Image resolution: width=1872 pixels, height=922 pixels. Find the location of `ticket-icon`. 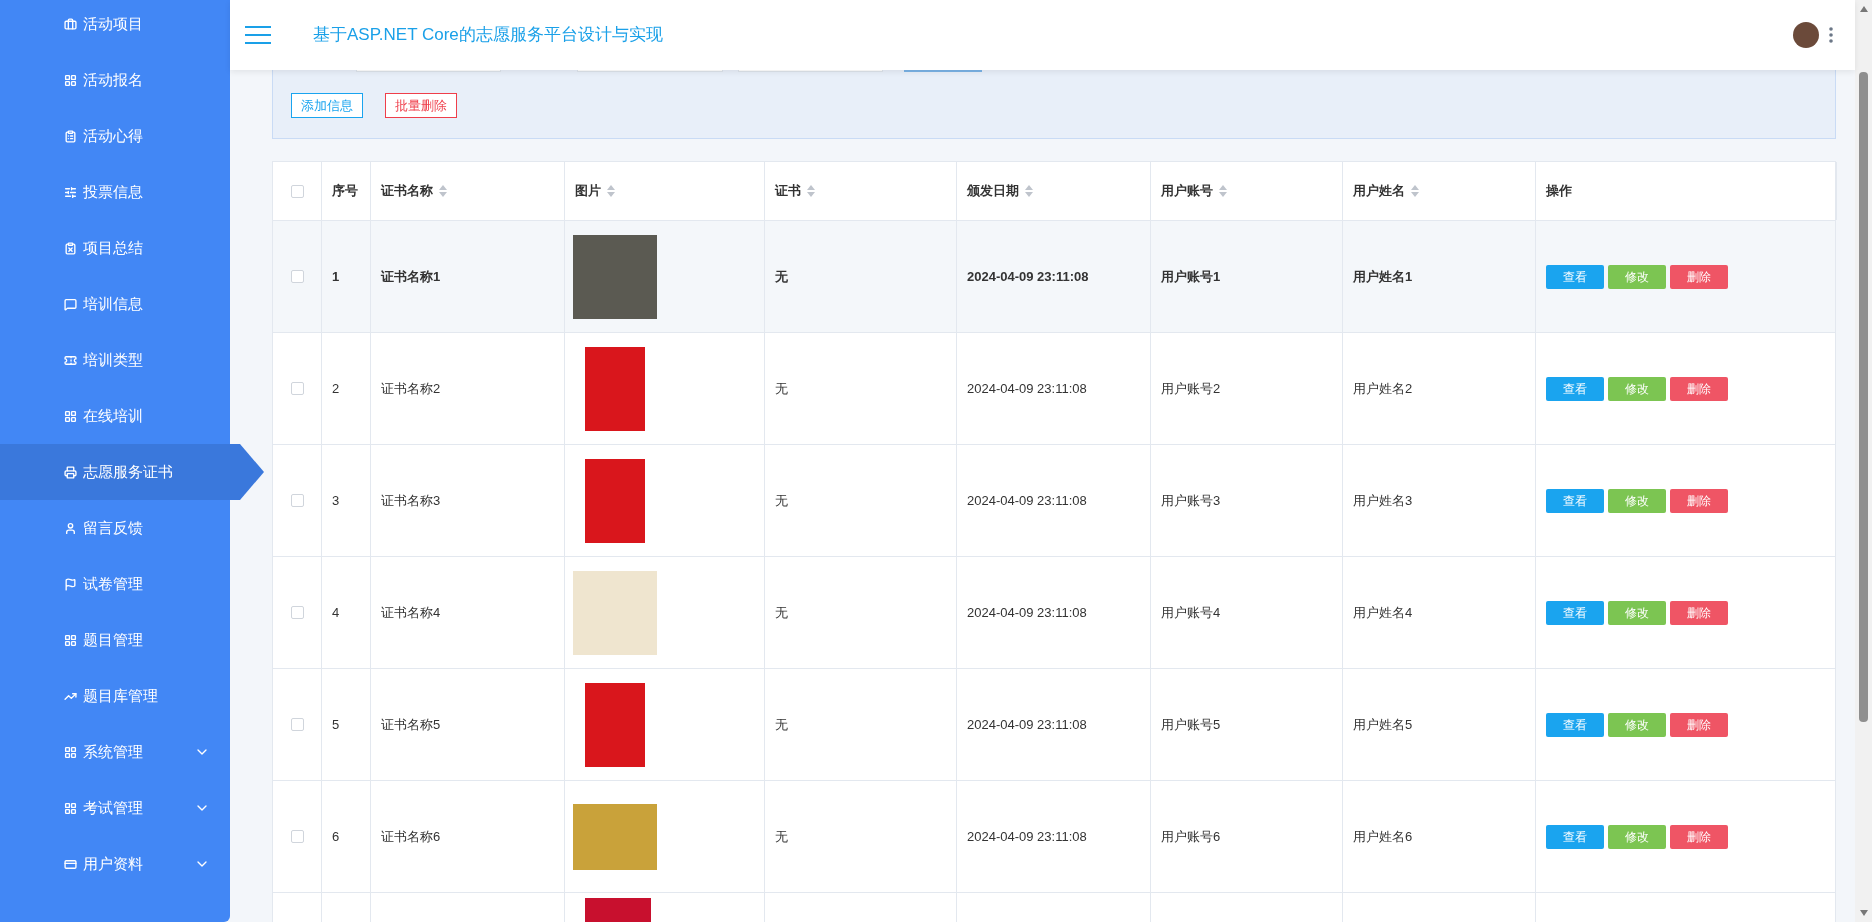

ticket-icon is located at coordinates (70, 360).